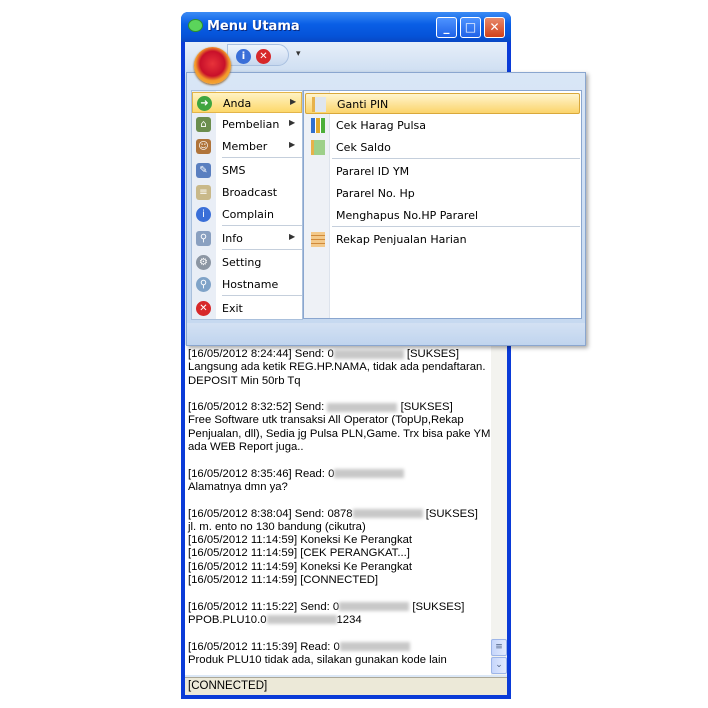 Image resolution: width=708 pixels, height=708 pixels. I want to click on close-icon: ✕, so click(263, 56).